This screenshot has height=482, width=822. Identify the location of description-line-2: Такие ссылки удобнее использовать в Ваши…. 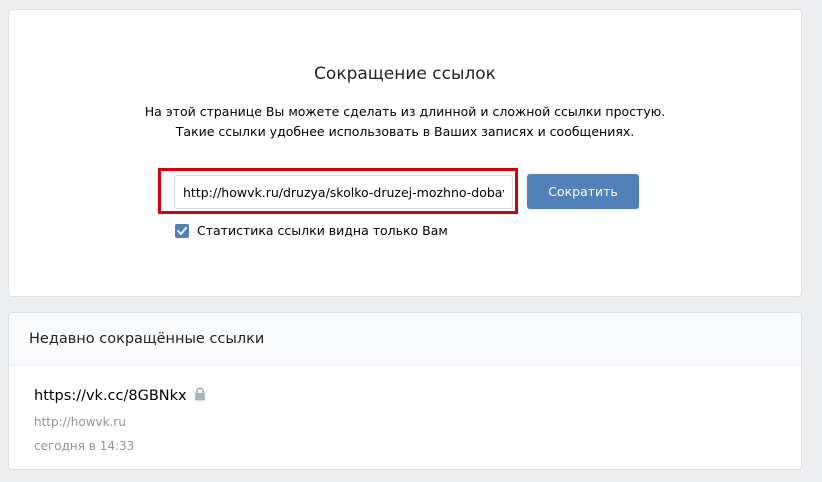
(405, 131).